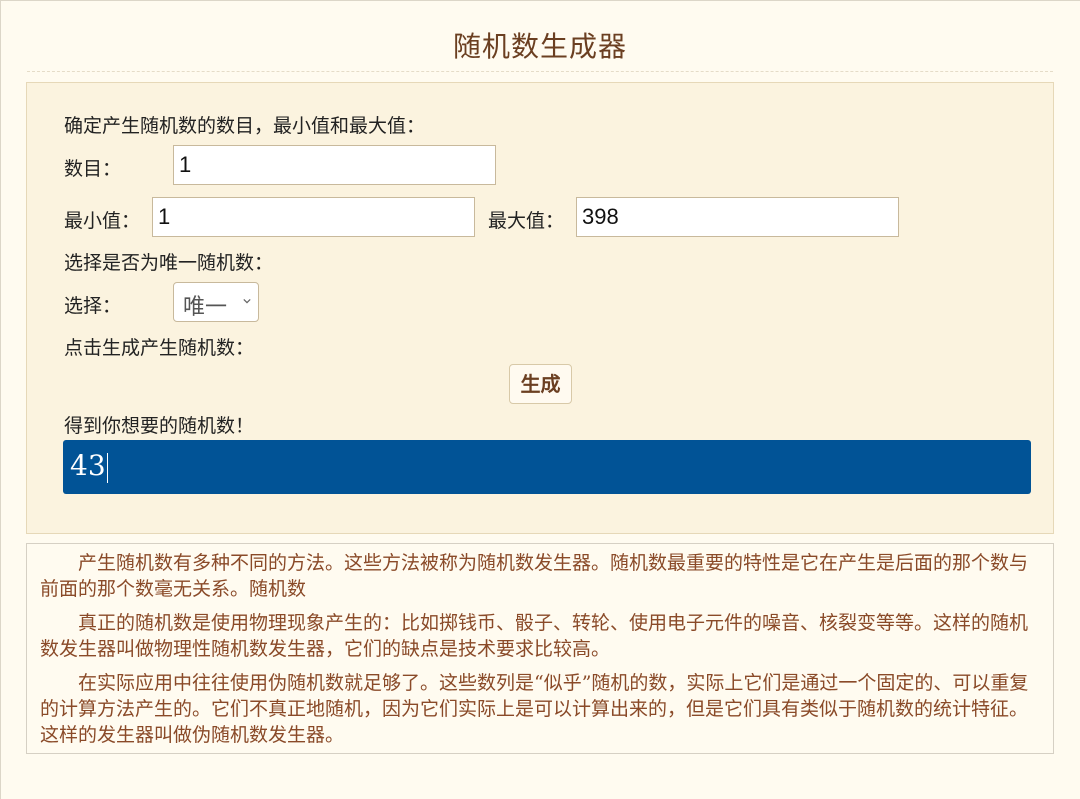  I want to click on choice-label: 选择：, so click(93, 306).